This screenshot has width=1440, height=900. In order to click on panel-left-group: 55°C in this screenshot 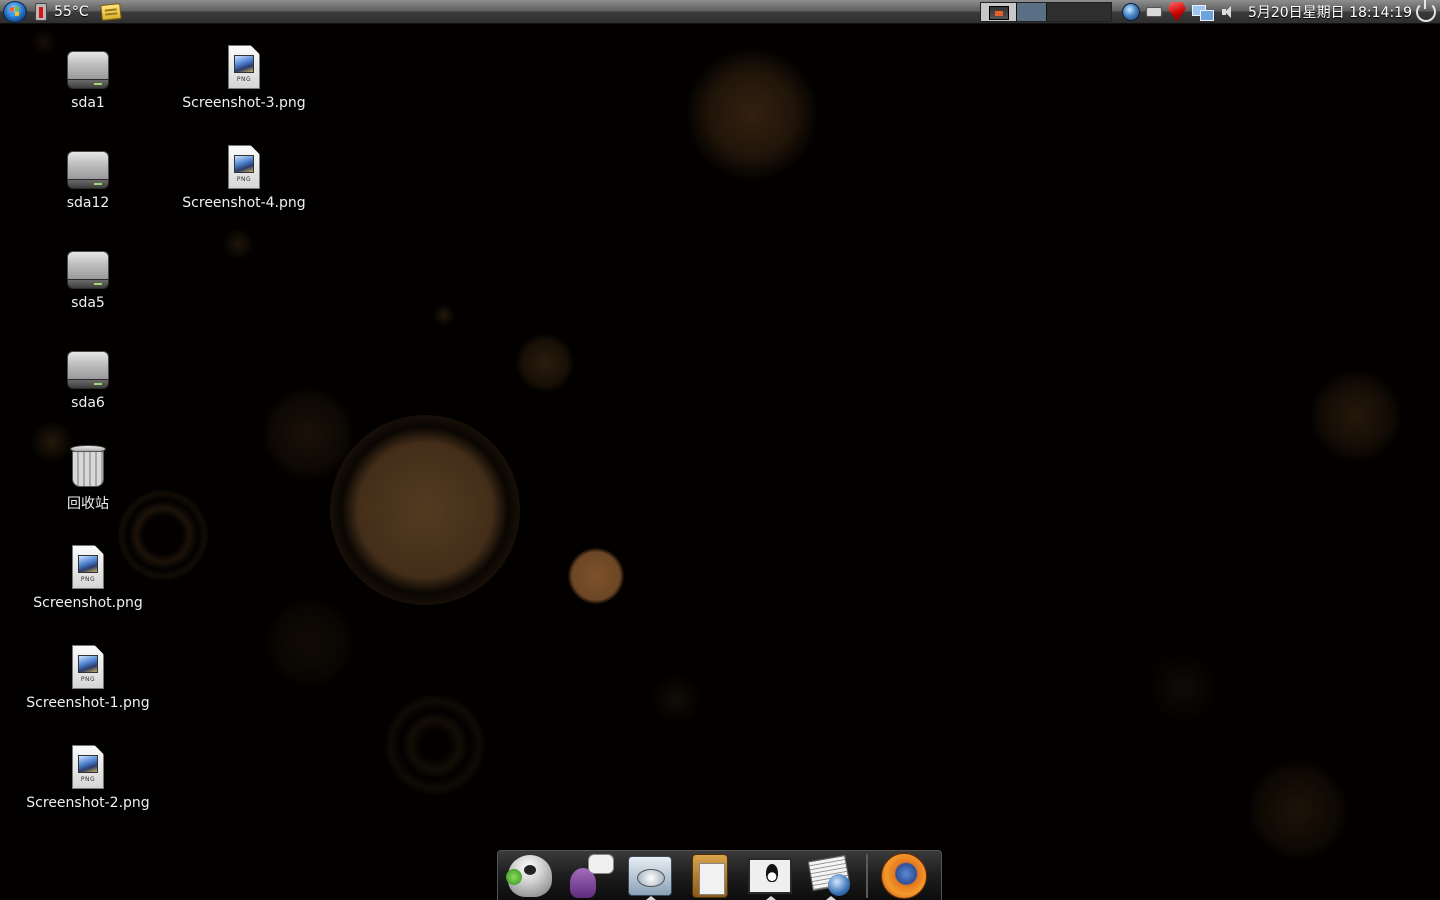, I will do `click(61, 12)`.